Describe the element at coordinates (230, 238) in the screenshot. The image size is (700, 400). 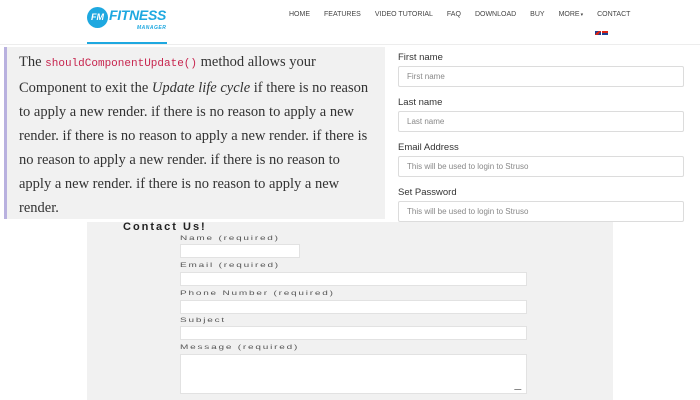
I see `contact-name-label: Name (required)` at that location.